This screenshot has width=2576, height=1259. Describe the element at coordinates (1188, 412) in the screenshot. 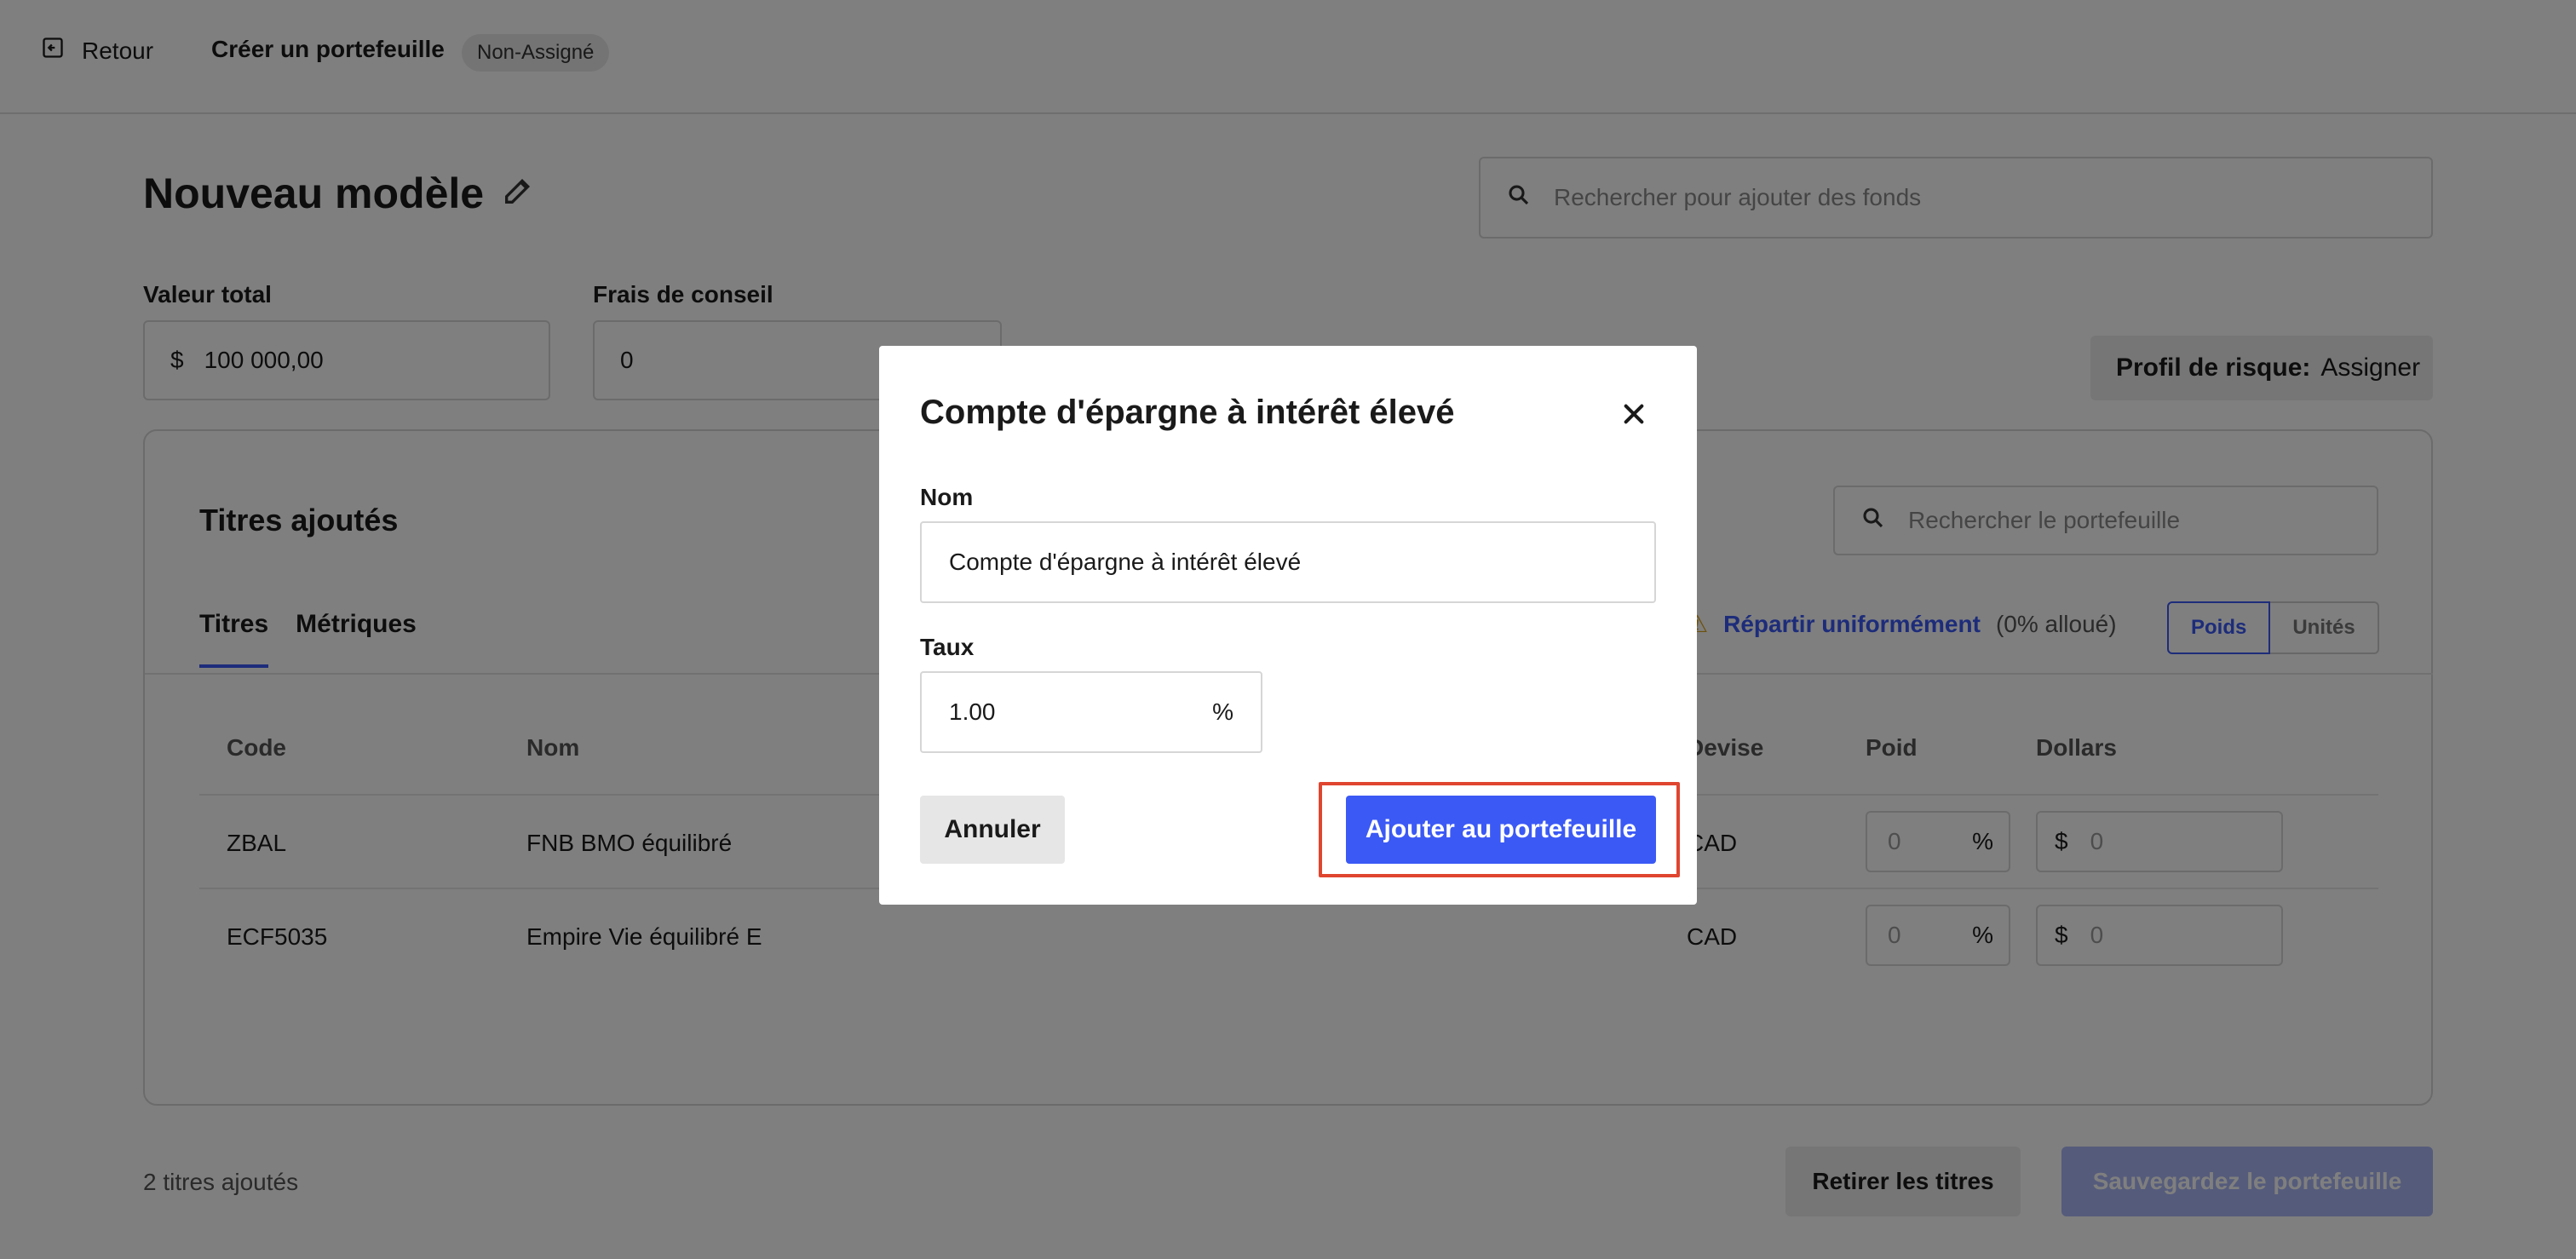

I see `dialog-title: Compte d'épargne à intérêt élevé` at that location.